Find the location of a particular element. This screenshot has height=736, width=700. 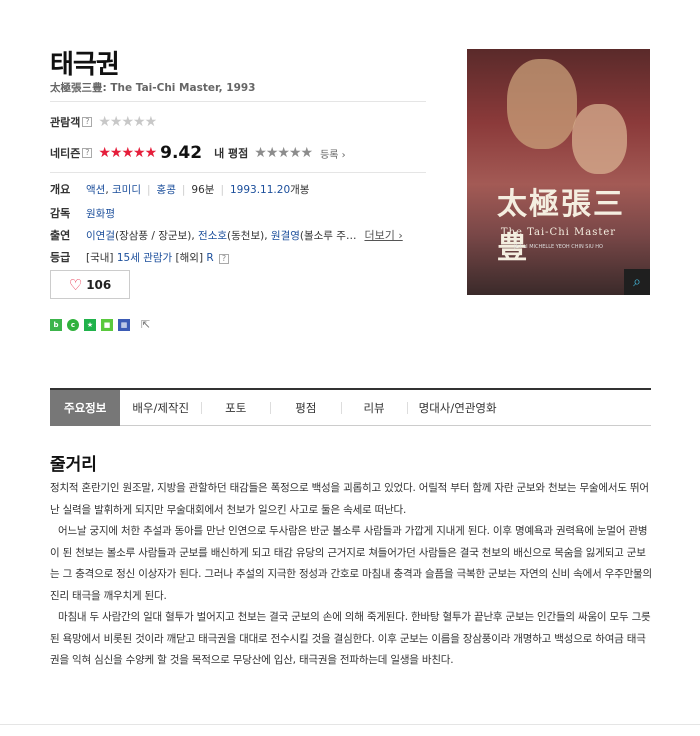

movie-subtitle: 太極張三豊: The Tai-Chi Master, 1993 is located at coordinates (153, 88).